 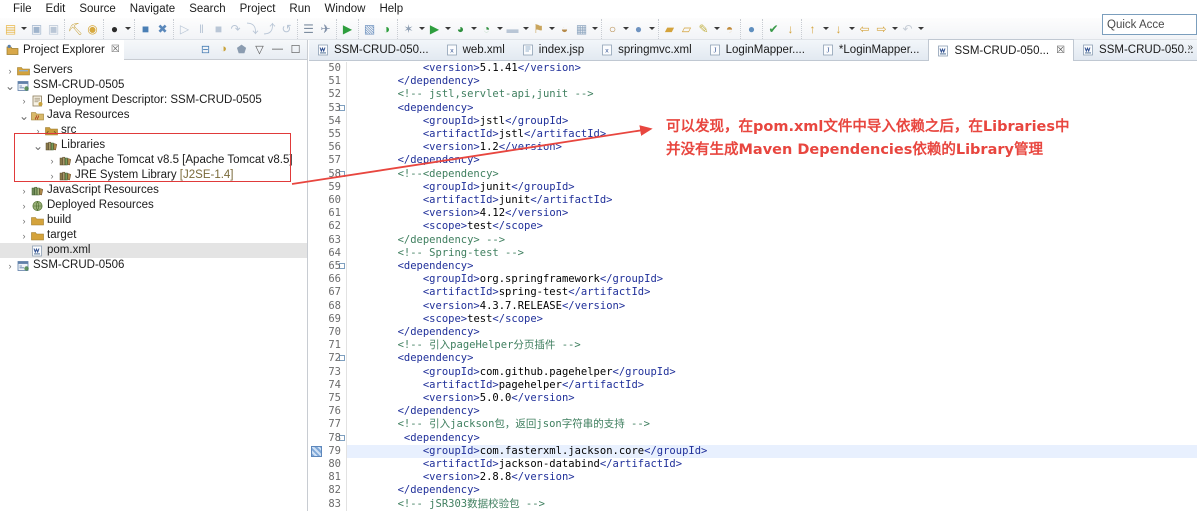 I want to click on save-icon: ▣, so click(x=36, y=29).